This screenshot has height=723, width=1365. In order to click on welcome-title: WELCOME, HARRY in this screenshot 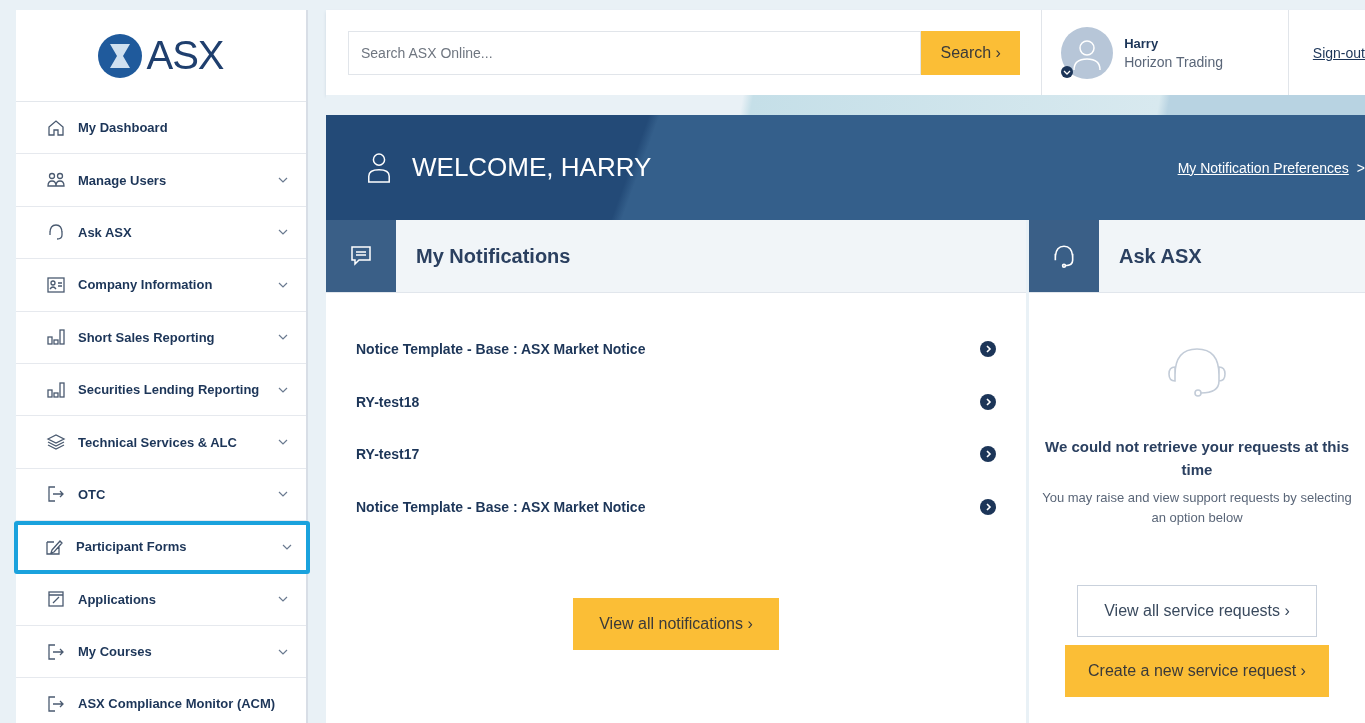, I will do `click(532, 167)`.